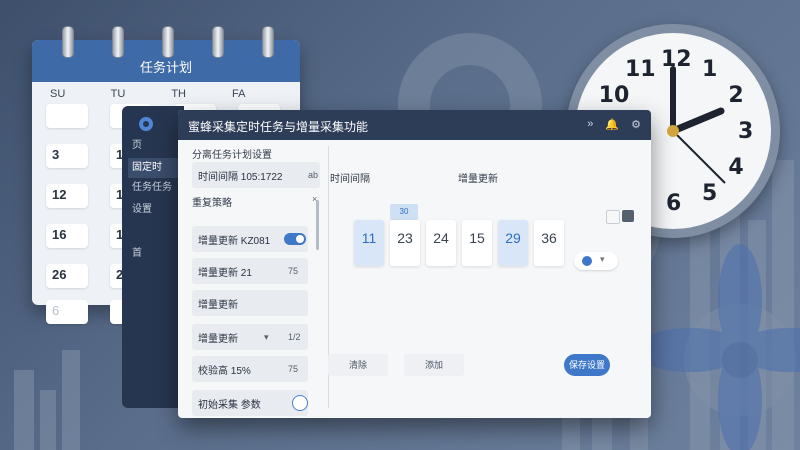 The image size is (800, 450). What do you see at coordinates (549, 243) in the screenshot?
I see `date-card: 36` at bounding box center [549, 243].